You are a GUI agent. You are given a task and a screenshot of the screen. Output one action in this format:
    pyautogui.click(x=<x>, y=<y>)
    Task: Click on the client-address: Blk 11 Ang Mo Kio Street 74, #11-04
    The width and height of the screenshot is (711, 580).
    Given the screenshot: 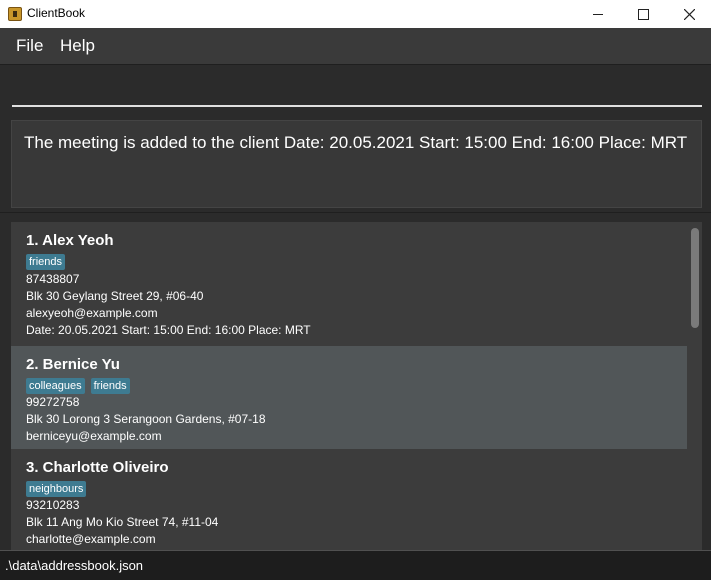 What is the action you would take?
    pyautogui.click(x=122, y=522)
    